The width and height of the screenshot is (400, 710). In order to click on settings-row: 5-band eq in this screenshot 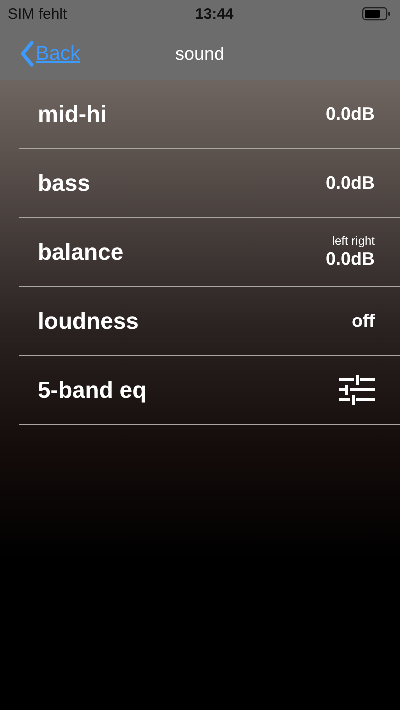, I will do `click(209, 390)`.